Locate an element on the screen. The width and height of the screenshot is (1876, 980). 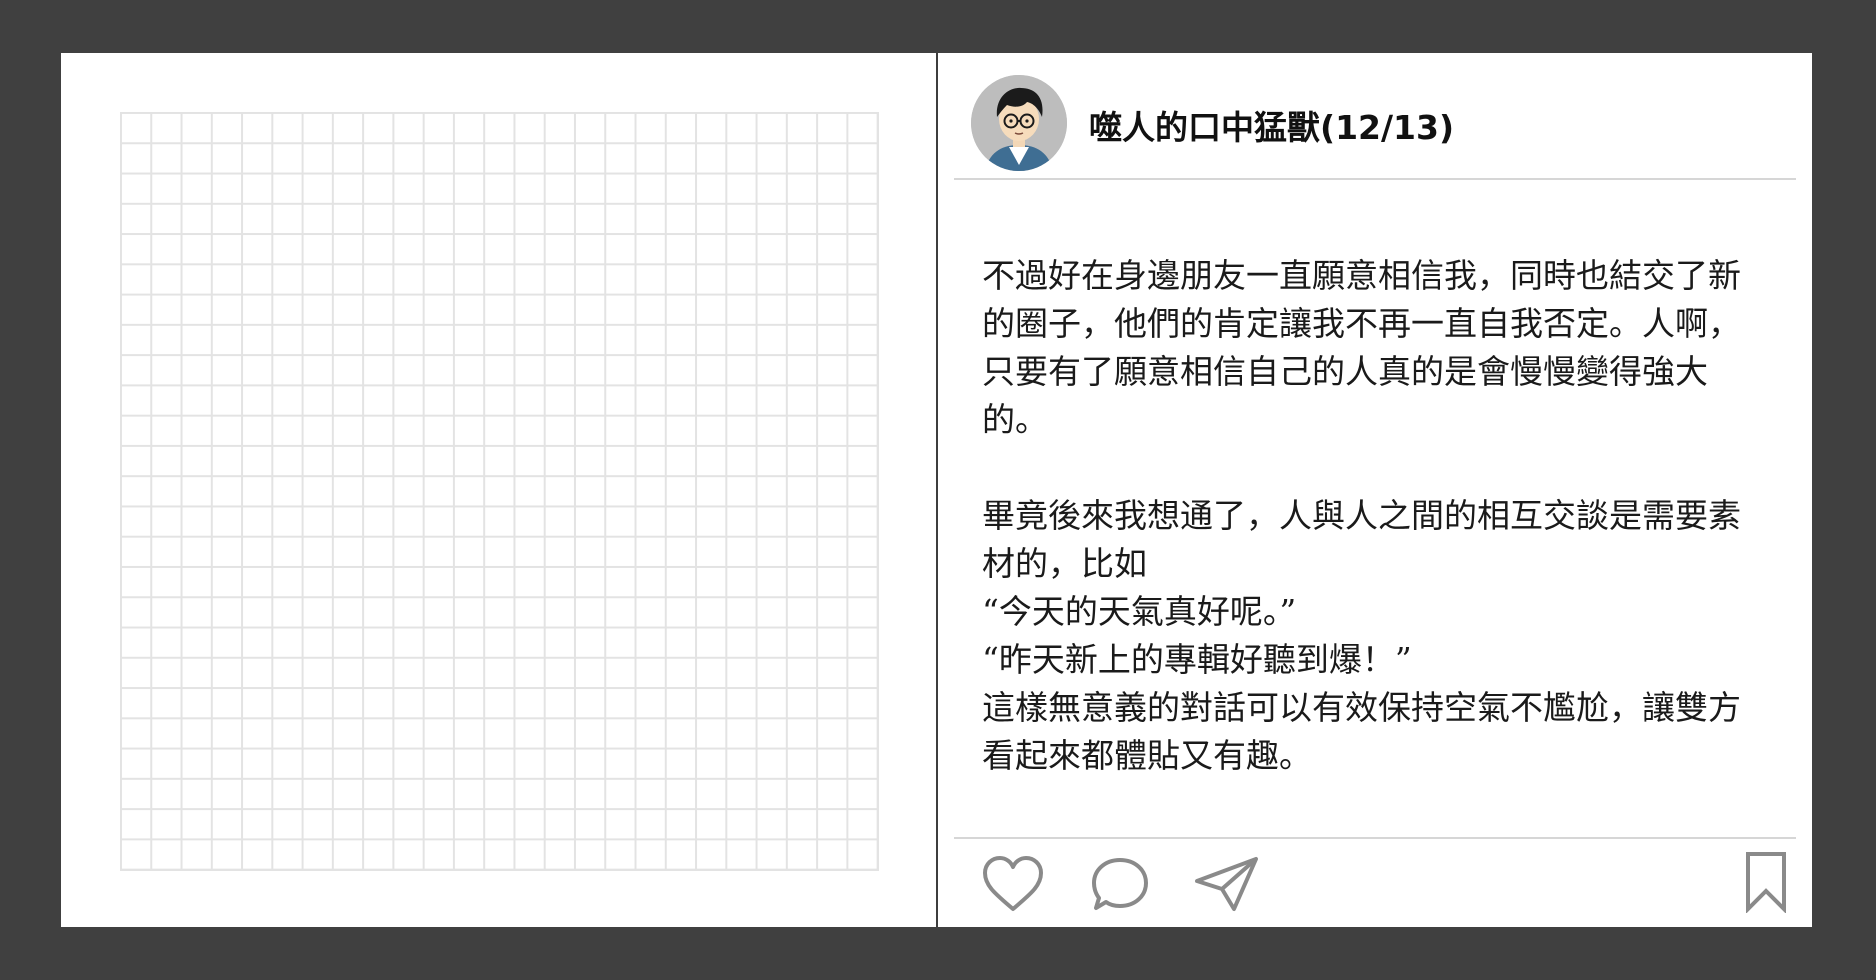
action-bar is located at coordinates (1375, 883).